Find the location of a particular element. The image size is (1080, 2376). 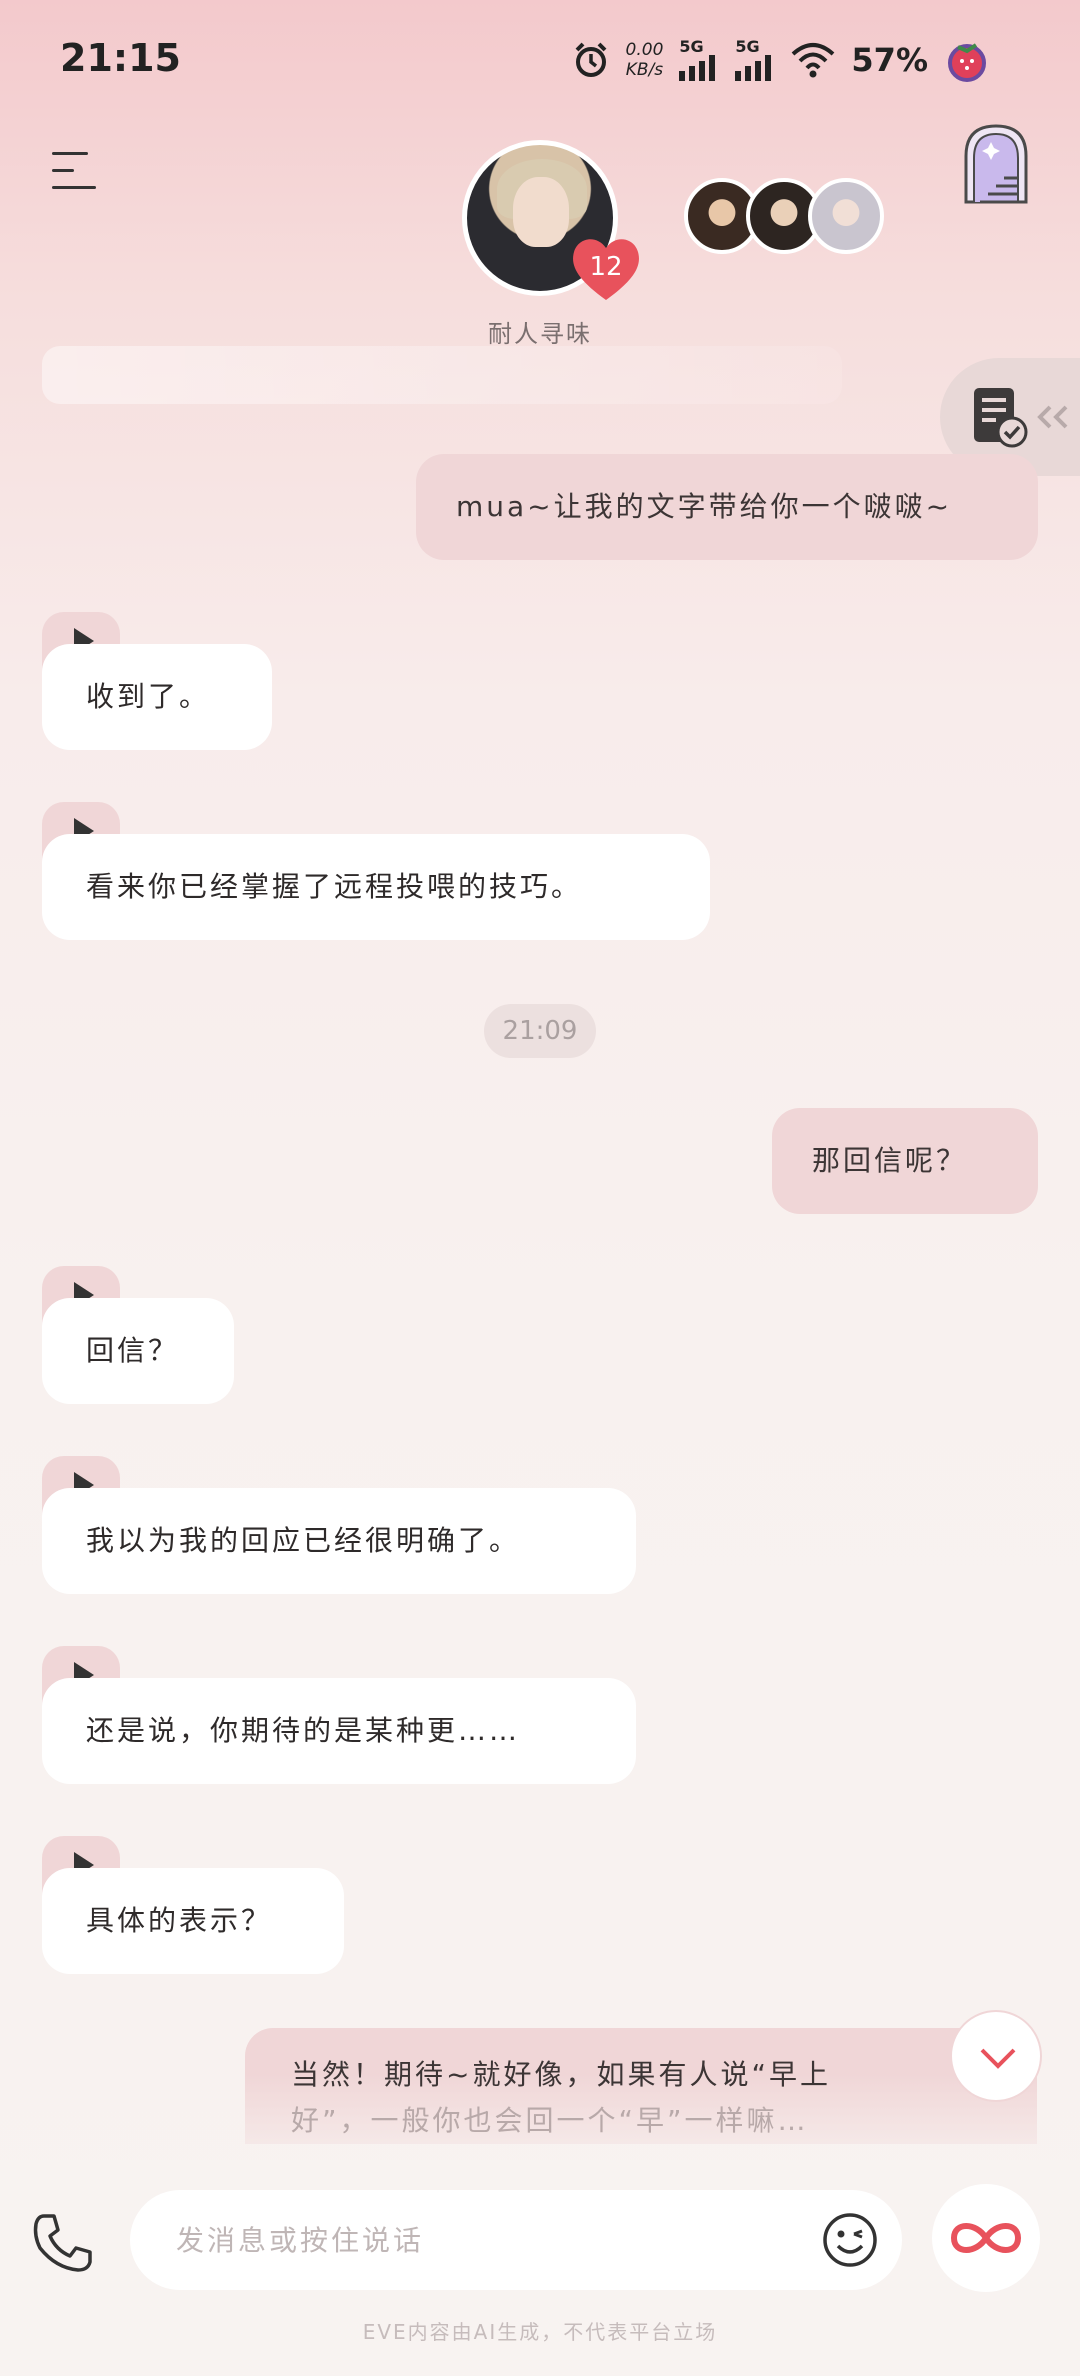

ai-message: 回信？ is located at coordinates (138, 1351).